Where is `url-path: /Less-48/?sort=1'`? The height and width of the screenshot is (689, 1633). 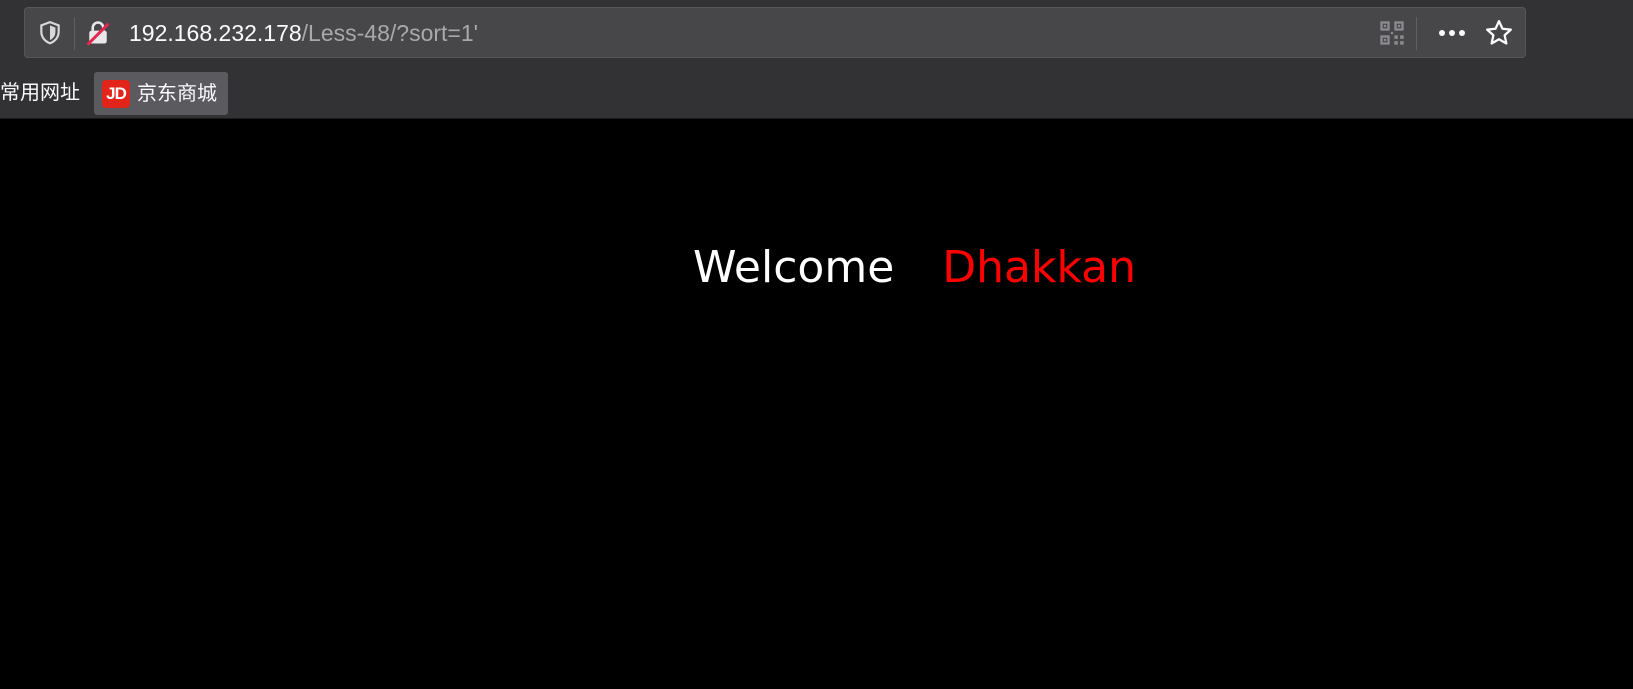 url-path: /Less-48/?sort=1' is located at coordinates (390, 33).